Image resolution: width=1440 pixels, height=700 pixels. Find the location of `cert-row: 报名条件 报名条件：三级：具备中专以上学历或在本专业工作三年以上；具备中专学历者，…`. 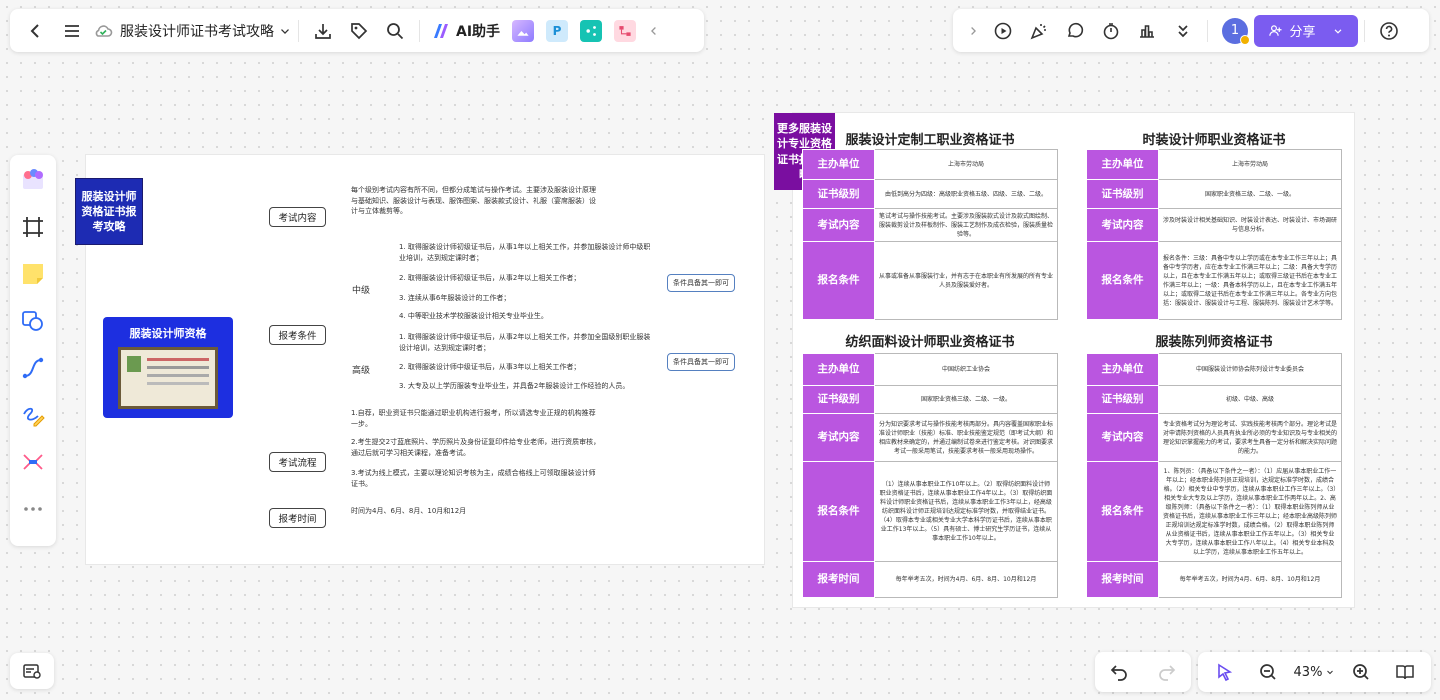

cert-row: 报名条件 报名条件：三级：具备中专以上学历或在本专业工作三年以上；具备中专学历者，… is located at coordinates (1214, 280).